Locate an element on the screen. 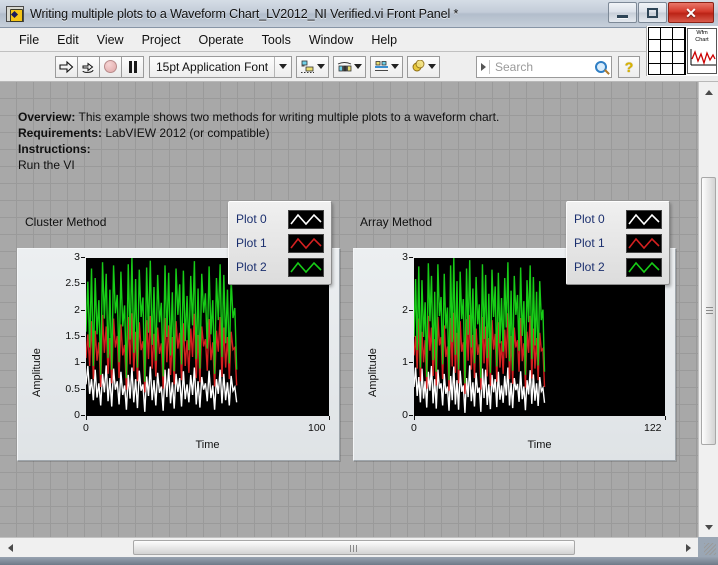  search-placeholder: Search is located at coordinates (514, 67).